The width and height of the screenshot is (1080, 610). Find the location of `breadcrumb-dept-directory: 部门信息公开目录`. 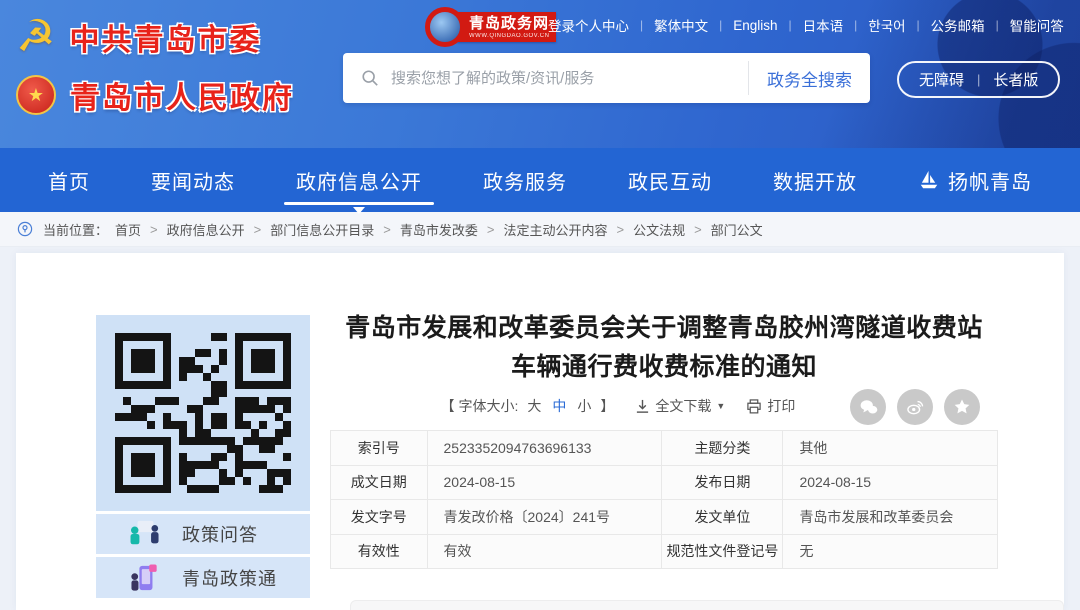

breadcrumb-dept-directory: 部门信息公开目录 is located at coordinates (322, 229).